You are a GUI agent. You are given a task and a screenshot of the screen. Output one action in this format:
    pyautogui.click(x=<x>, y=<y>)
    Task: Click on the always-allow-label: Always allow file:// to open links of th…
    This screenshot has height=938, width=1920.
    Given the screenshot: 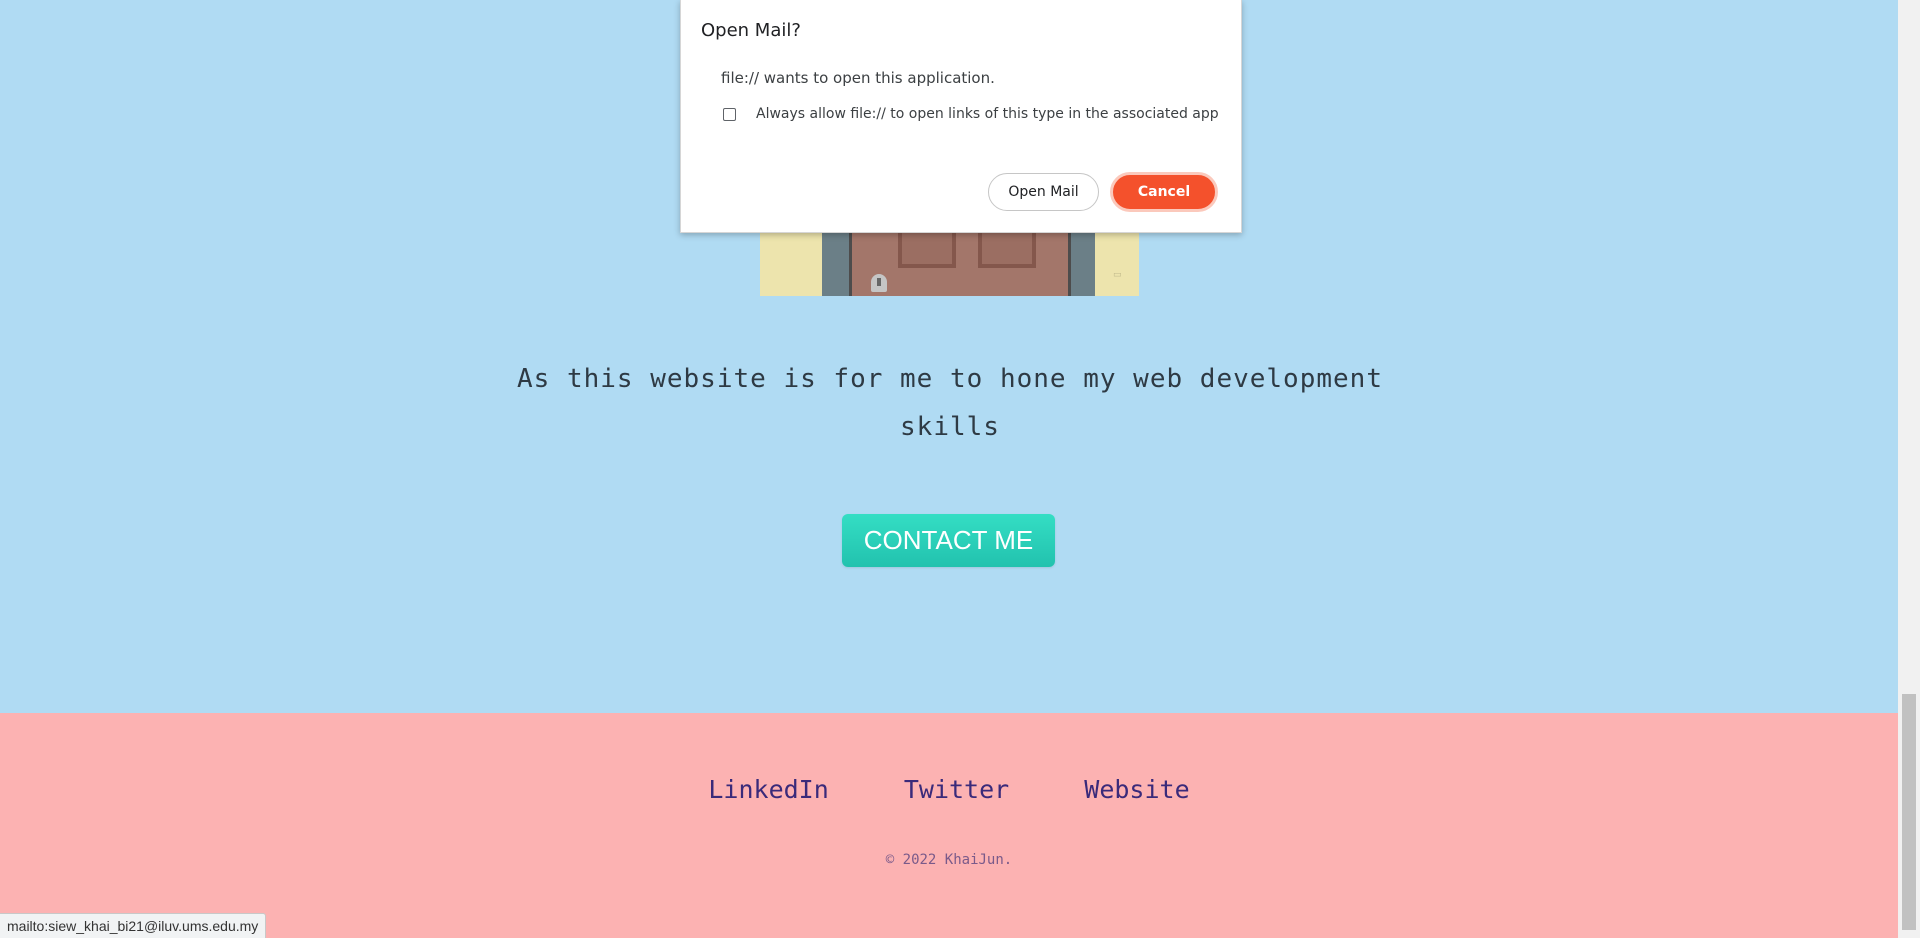 What is the action you would take?
    pyautogui.click(x=987, y=114)
    